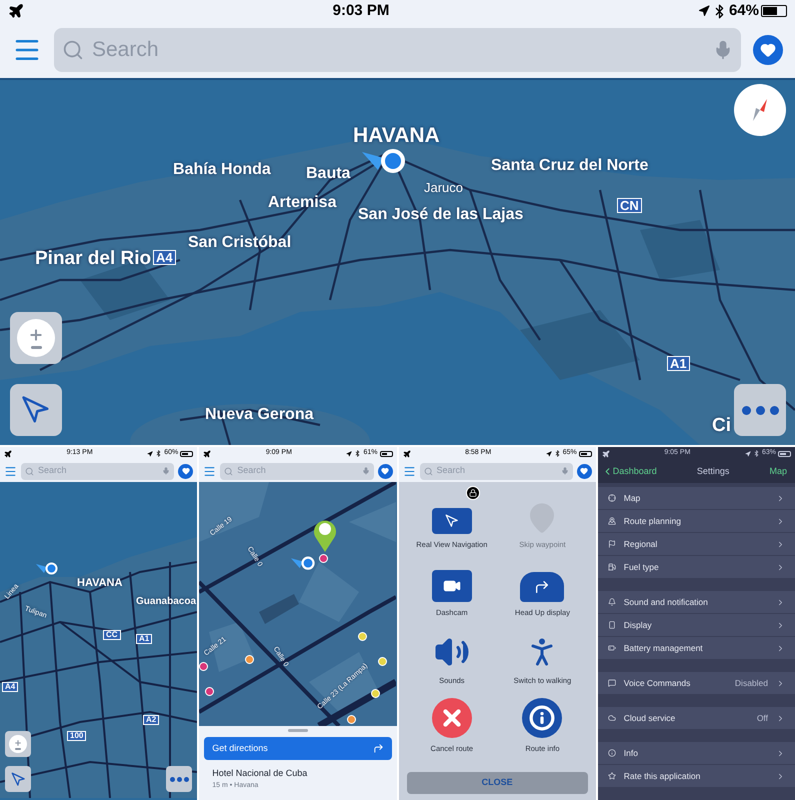 The width and height of the screenshot is (795, 800). I want to click on road-number-sign: 100, so click(76, 736).